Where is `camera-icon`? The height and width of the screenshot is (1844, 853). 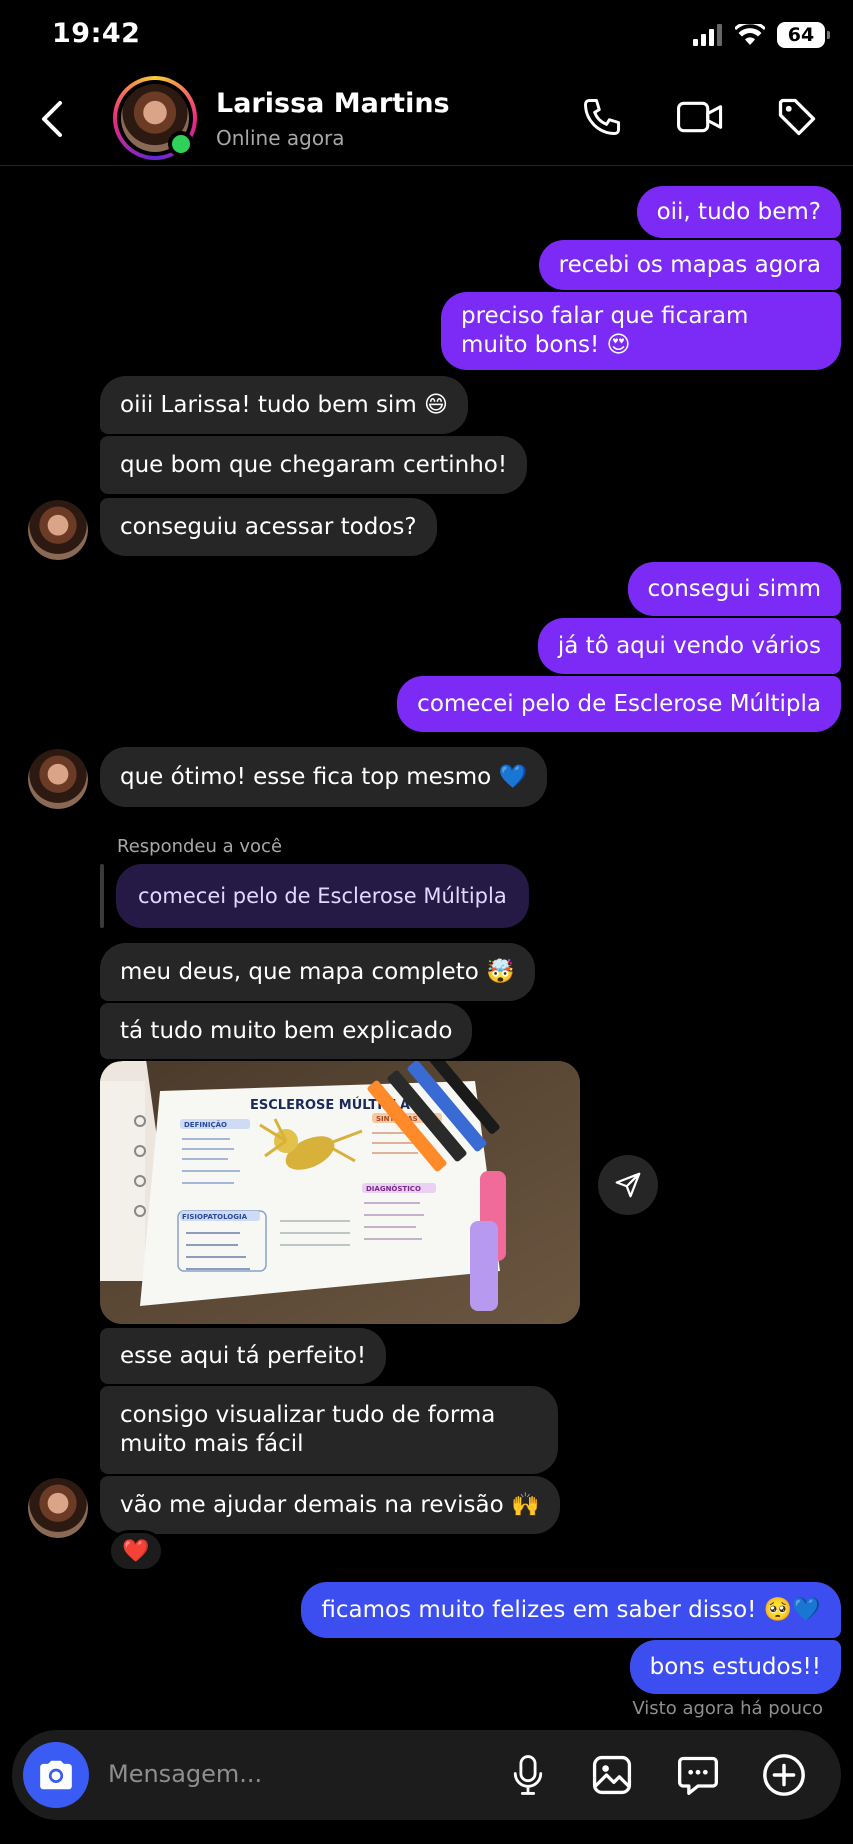 camera-icon is located at coordinates (56, 1775).